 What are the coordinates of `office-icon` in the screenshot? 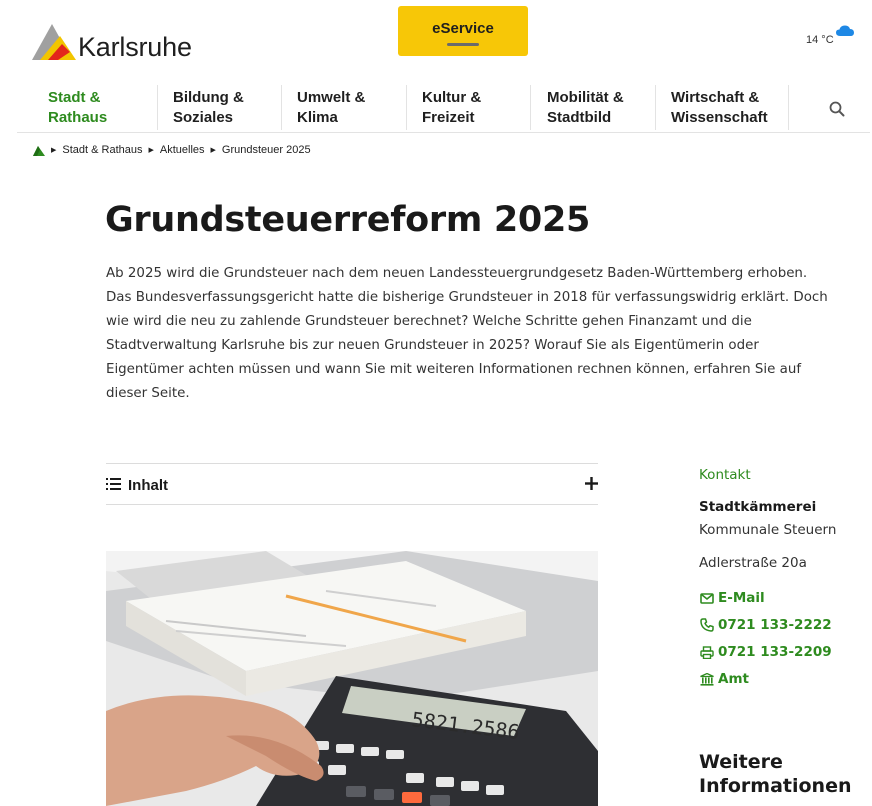 It's located at (707, 679).